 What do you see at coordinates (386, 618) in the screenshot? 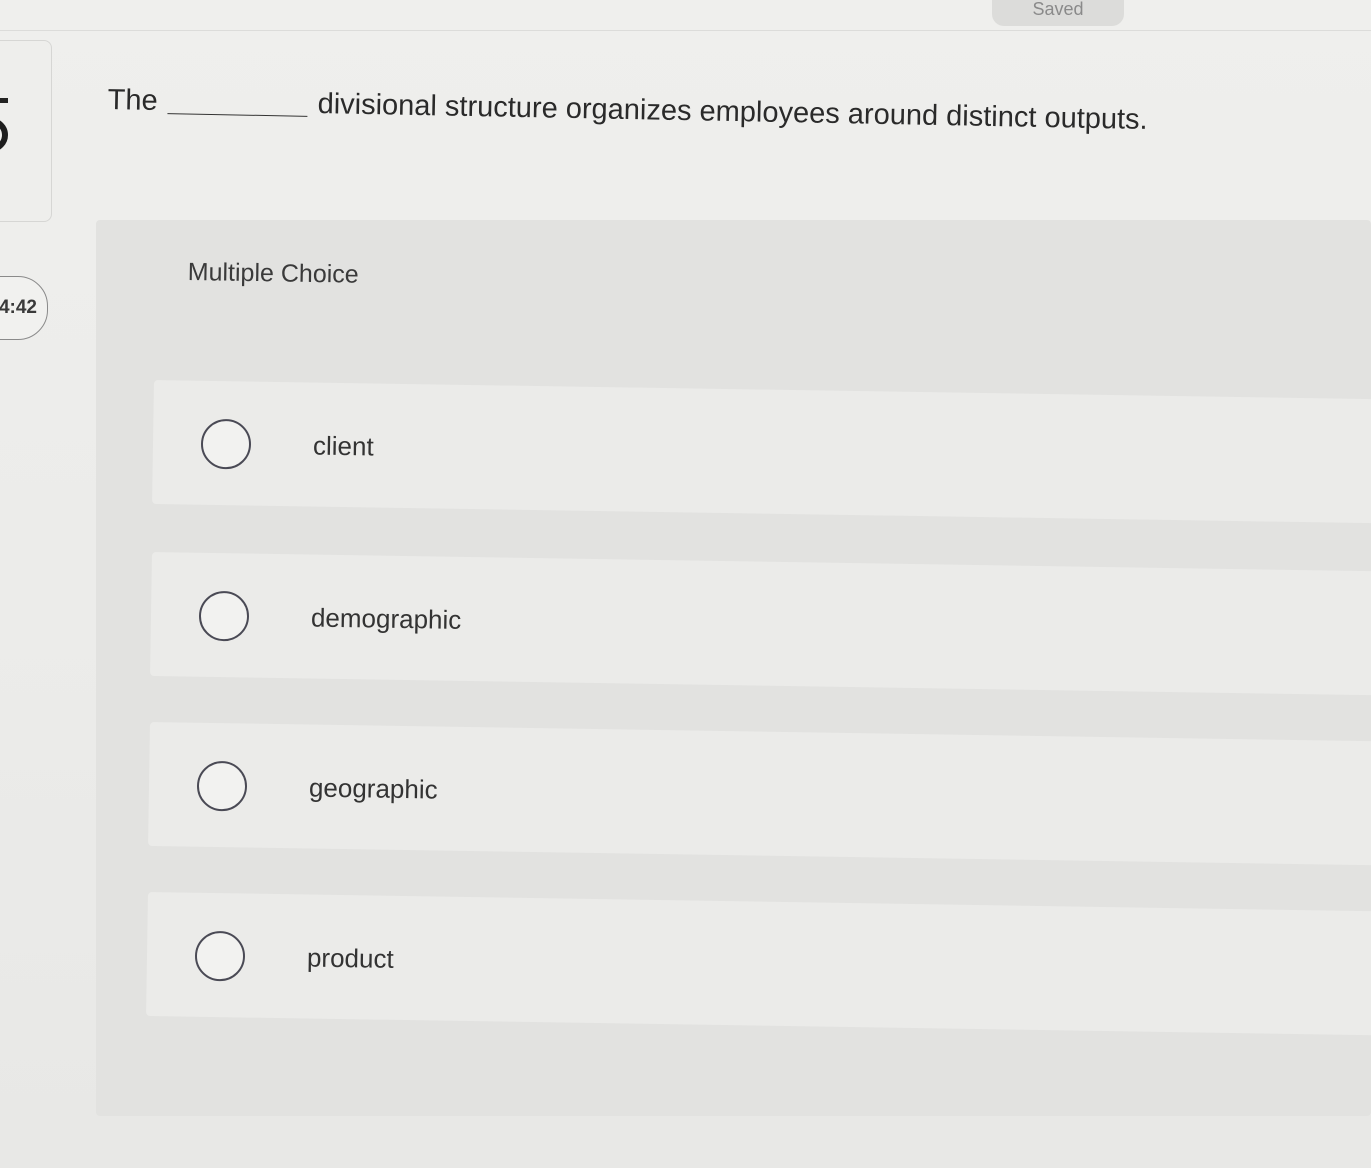
I see `choice-label: demographic` at bounding box center [386, 618].